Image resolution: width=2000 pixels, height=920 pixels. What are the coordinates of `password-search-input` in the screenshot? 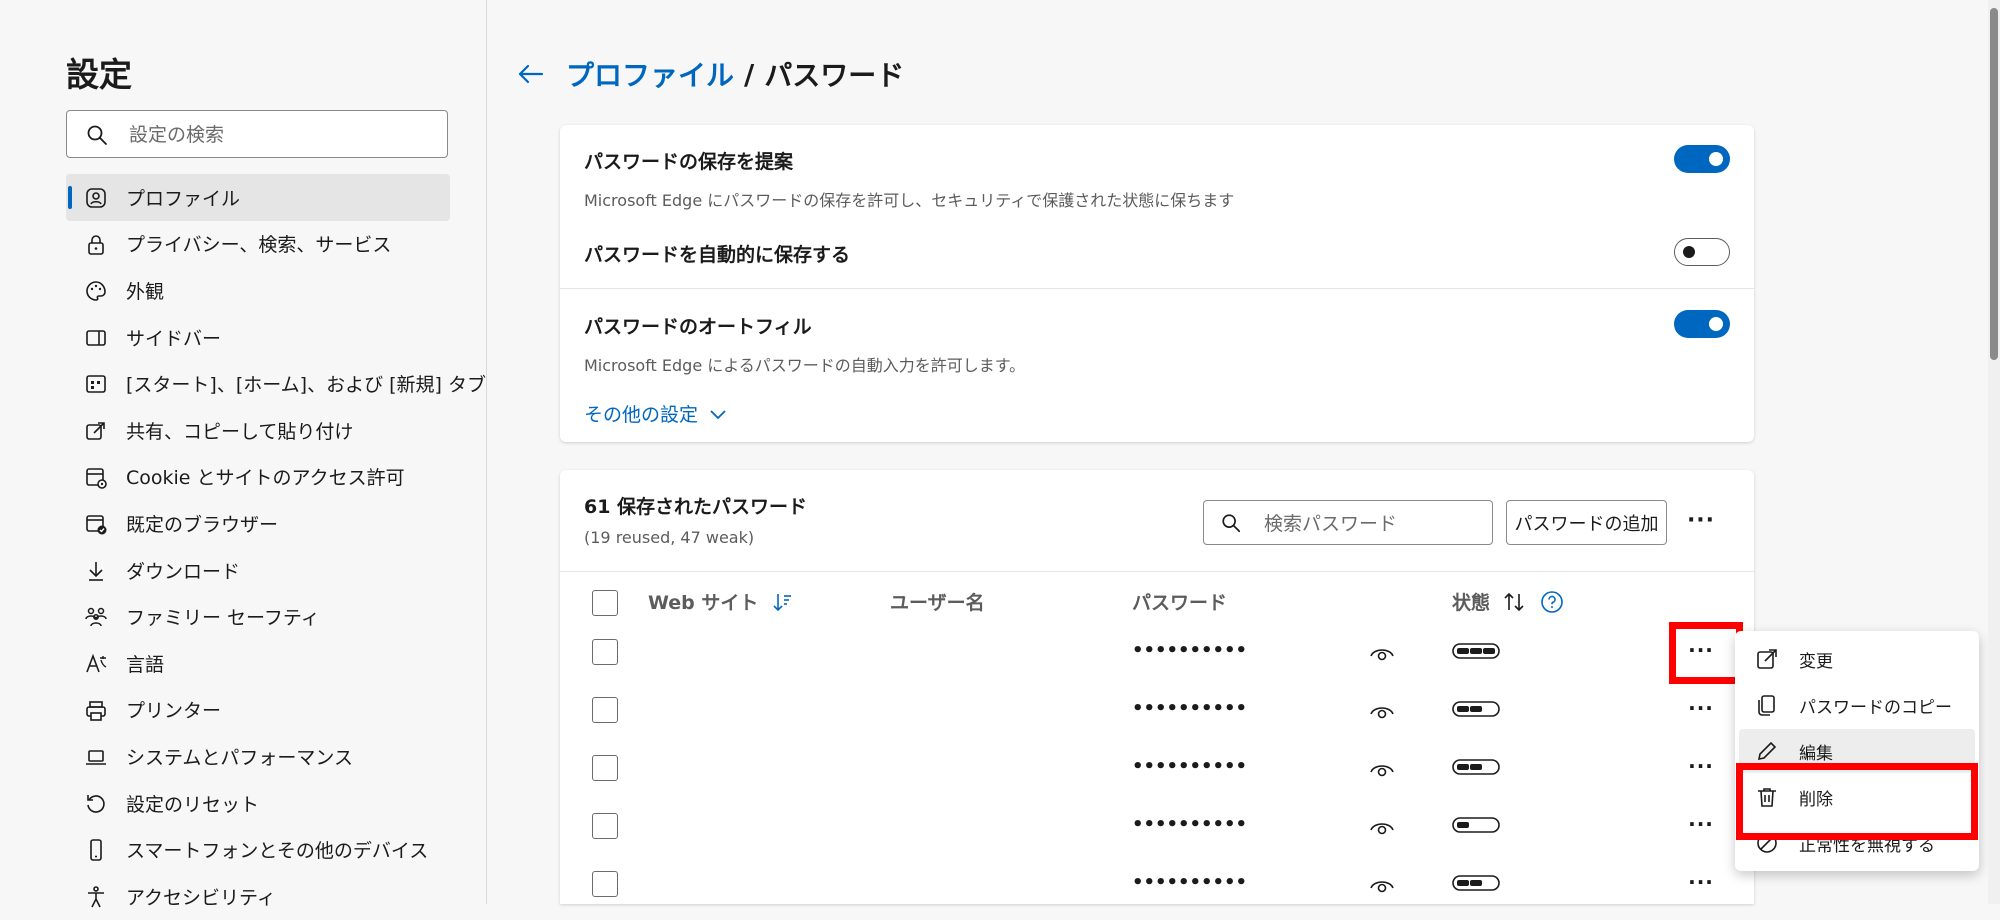 It's located at (1374, 524).